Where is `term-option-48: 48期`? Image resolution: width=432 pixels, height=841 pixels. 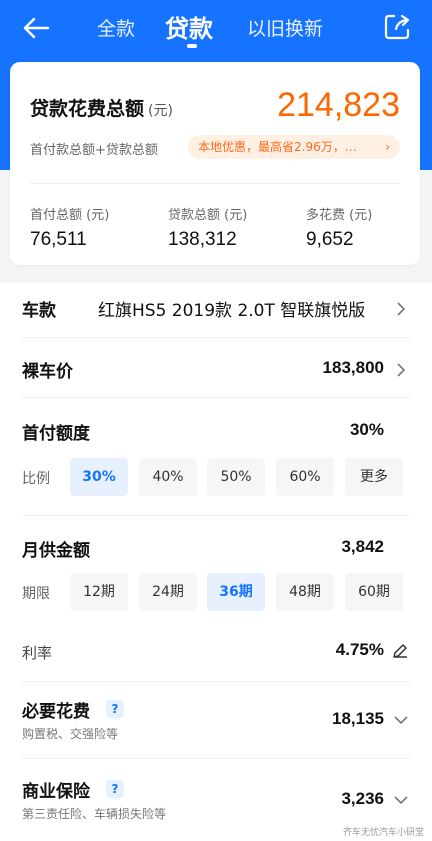
term-option-48: 48期 is located at coordinates (305, 592).